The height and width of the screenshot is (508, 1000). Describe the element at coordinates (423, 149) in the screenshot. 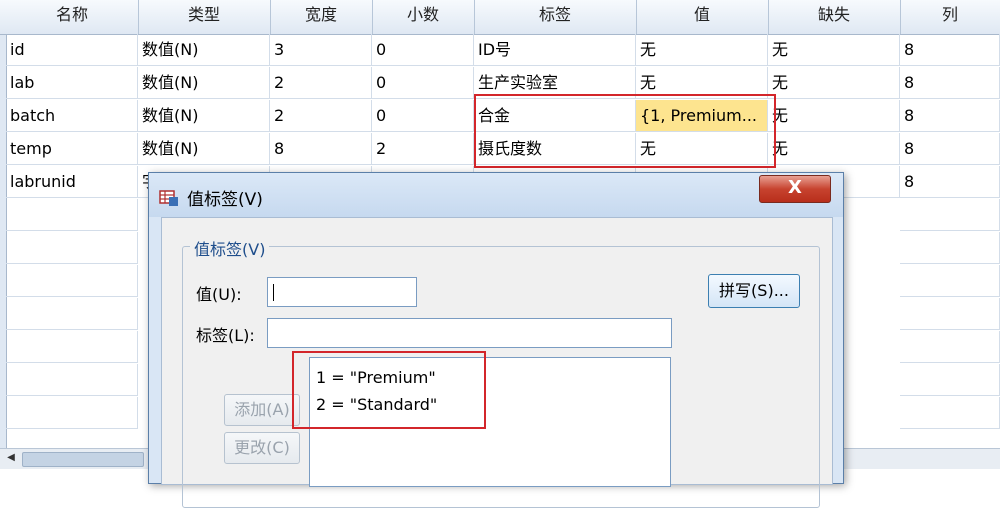

I see `cell-decimals: 2` at that location.